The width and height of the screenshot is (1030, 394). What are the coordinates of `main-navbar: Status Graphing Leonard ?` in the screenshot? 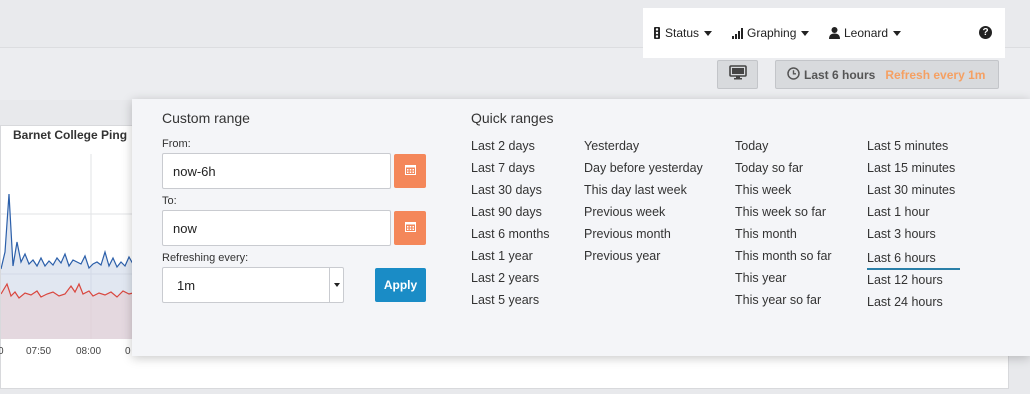 It's located at (824, 33).